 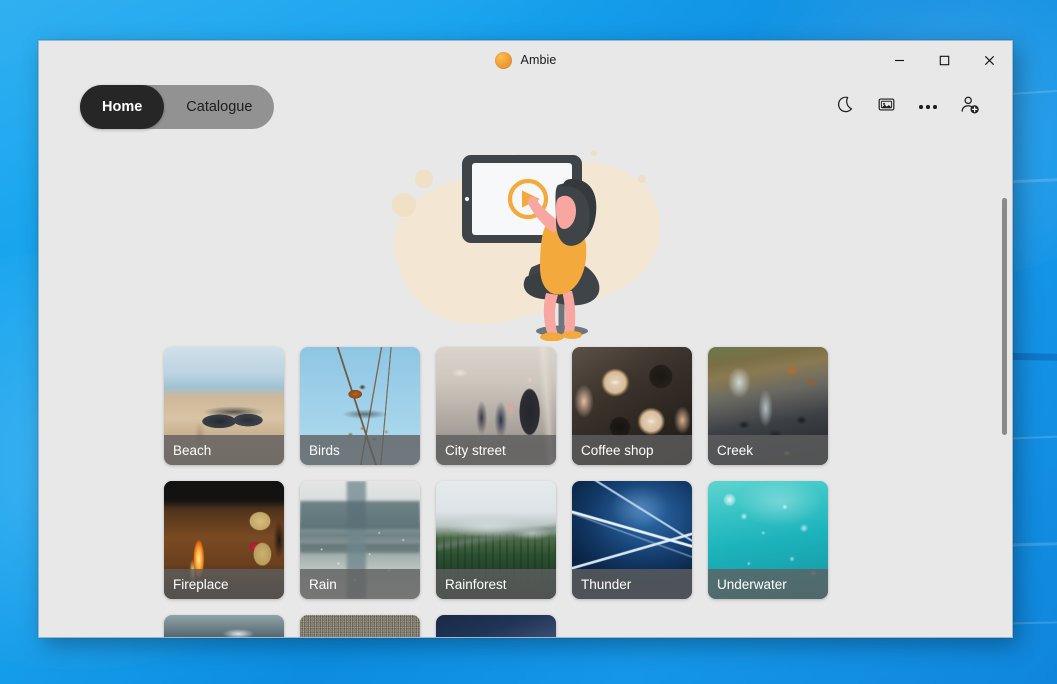 I want to click on window-titlebar: Ambie, so click(x=525, y=60).